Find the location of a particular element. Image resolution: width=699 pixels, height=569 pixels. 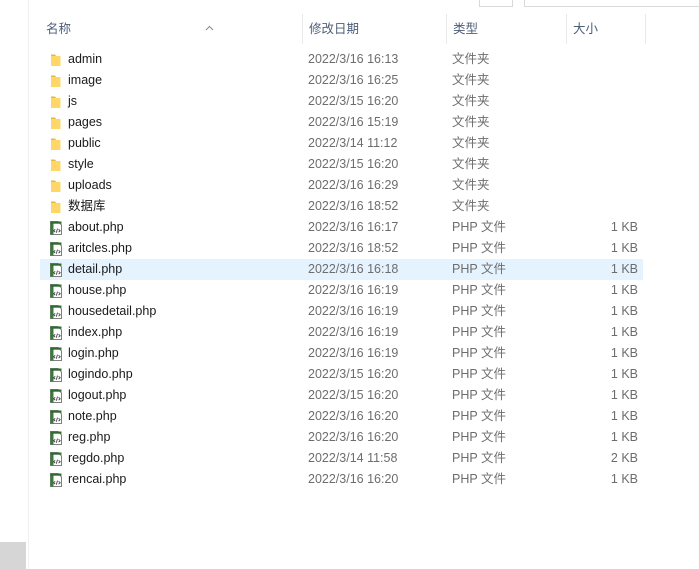

file-row: public 2022/3/14 11:12 文件夹 is located at coordinates (341, 143).